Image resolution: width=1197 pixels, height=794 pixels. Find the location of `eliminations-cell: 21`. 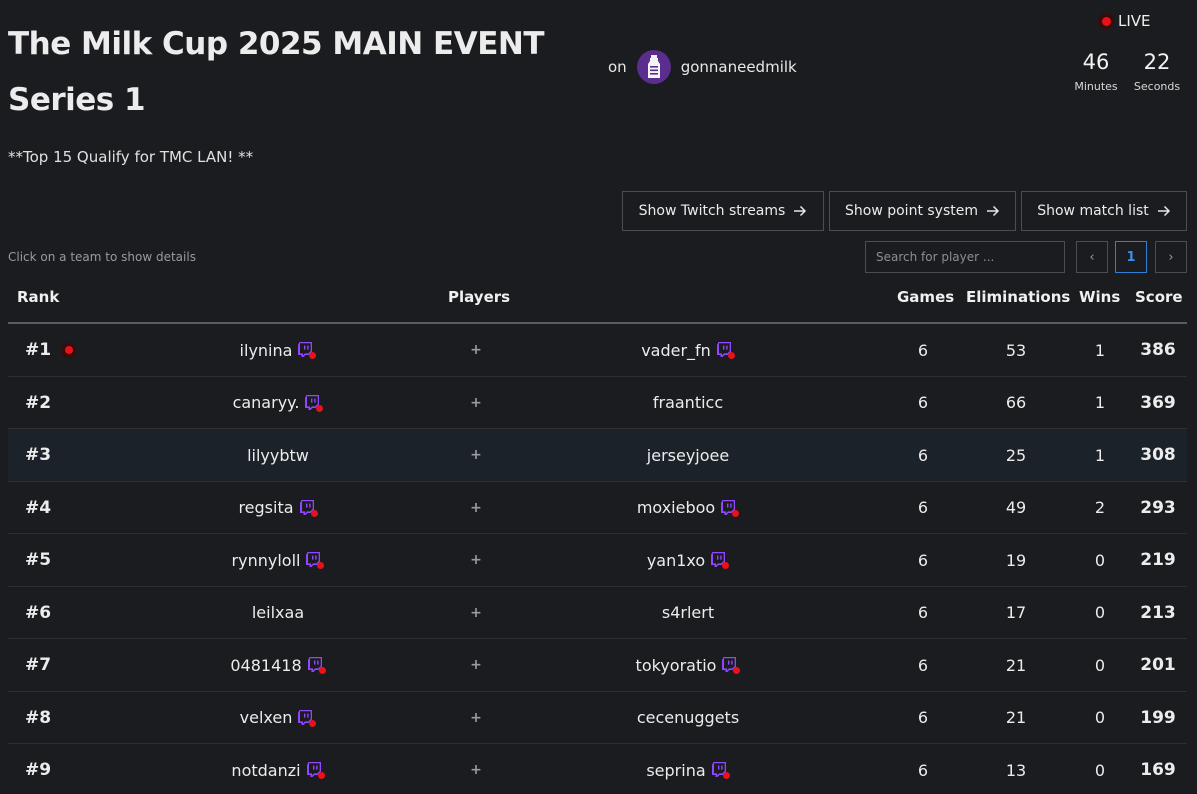

eliminations-cell: 21 is located at coordinates (1016, 717).